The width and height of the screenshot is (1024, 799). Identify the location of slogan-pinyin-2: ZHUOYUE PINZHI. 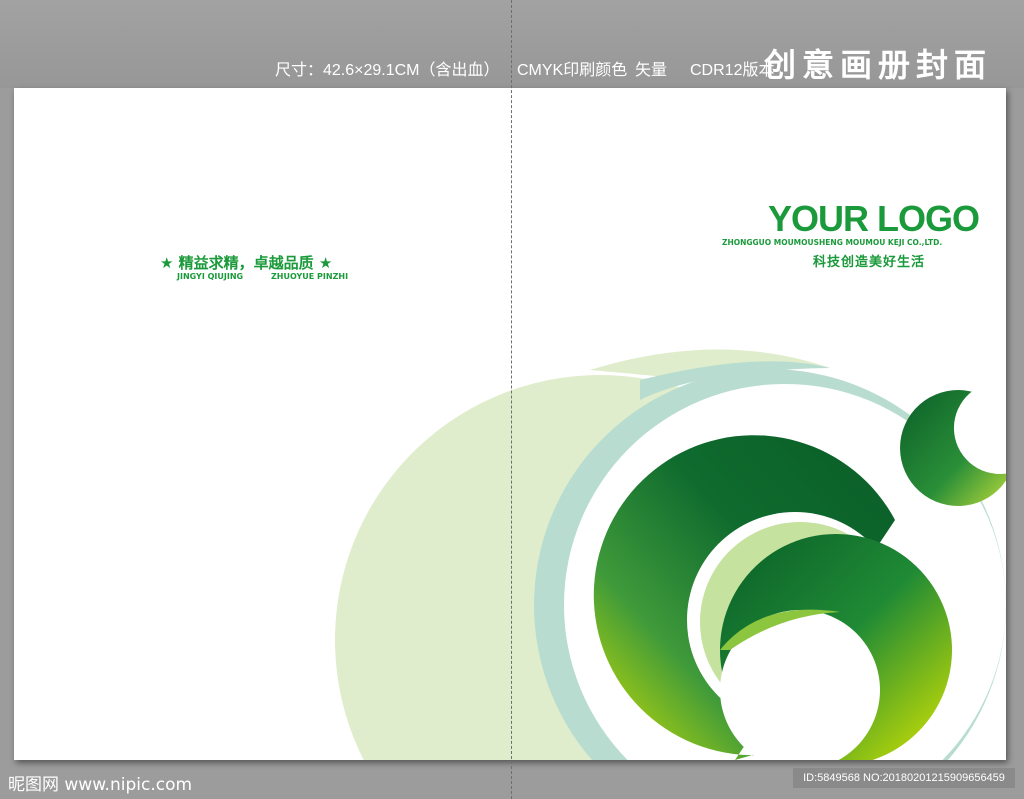
(310, 276).